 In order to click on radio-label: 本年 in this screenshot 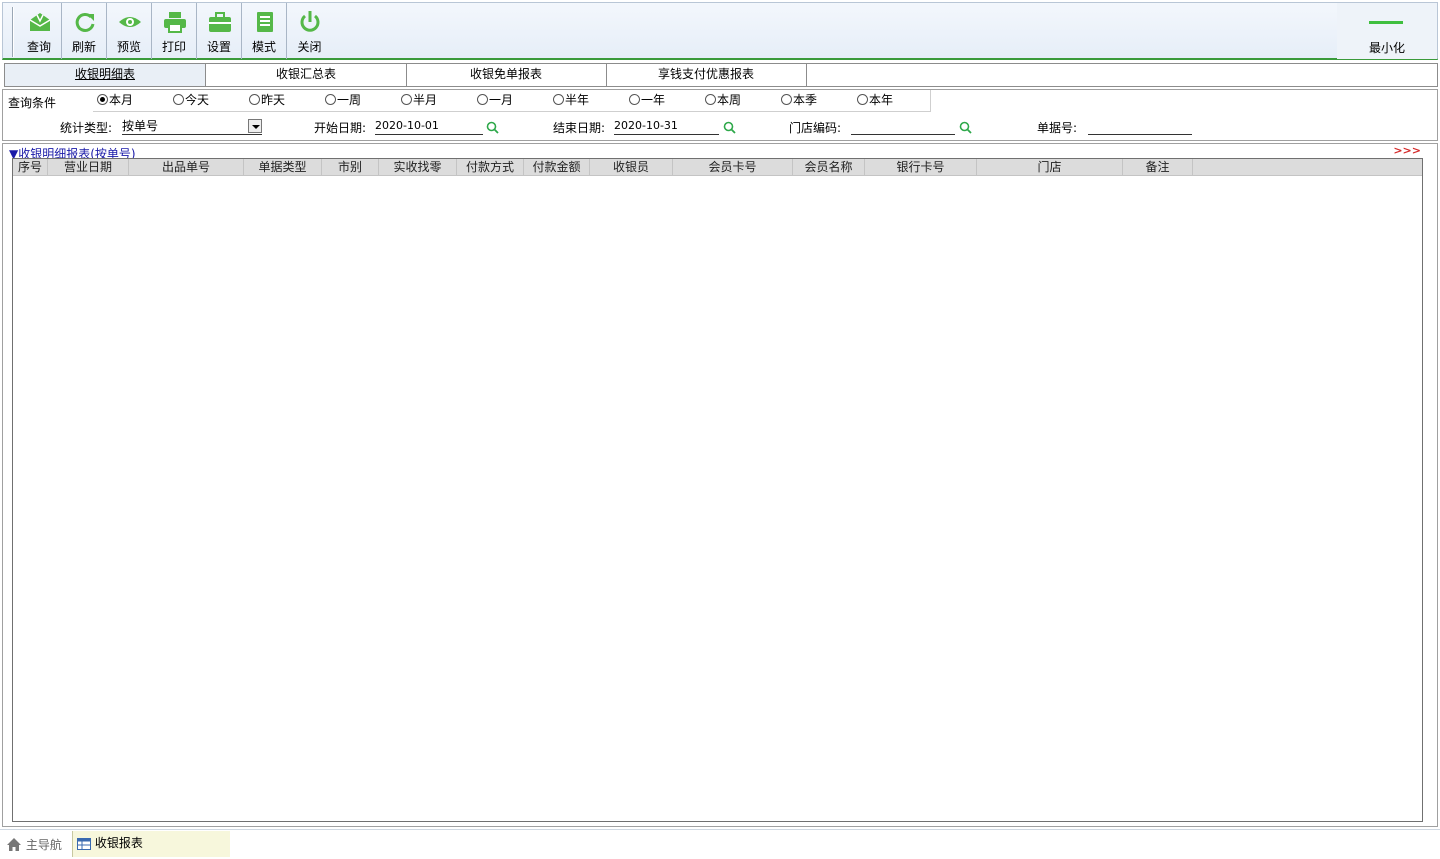, I will do `click(881, 100)`.